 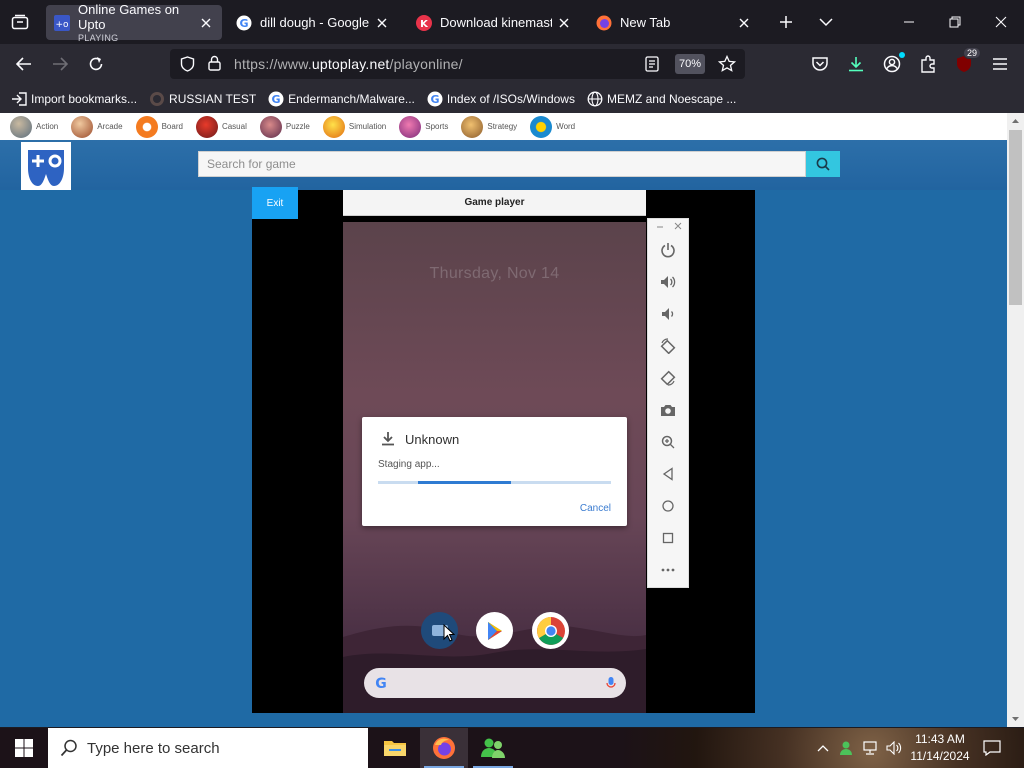 What do you see at coordinates (820, 64) in the screenshot?
I see `pocket-button` at bounding box center [820, 64].